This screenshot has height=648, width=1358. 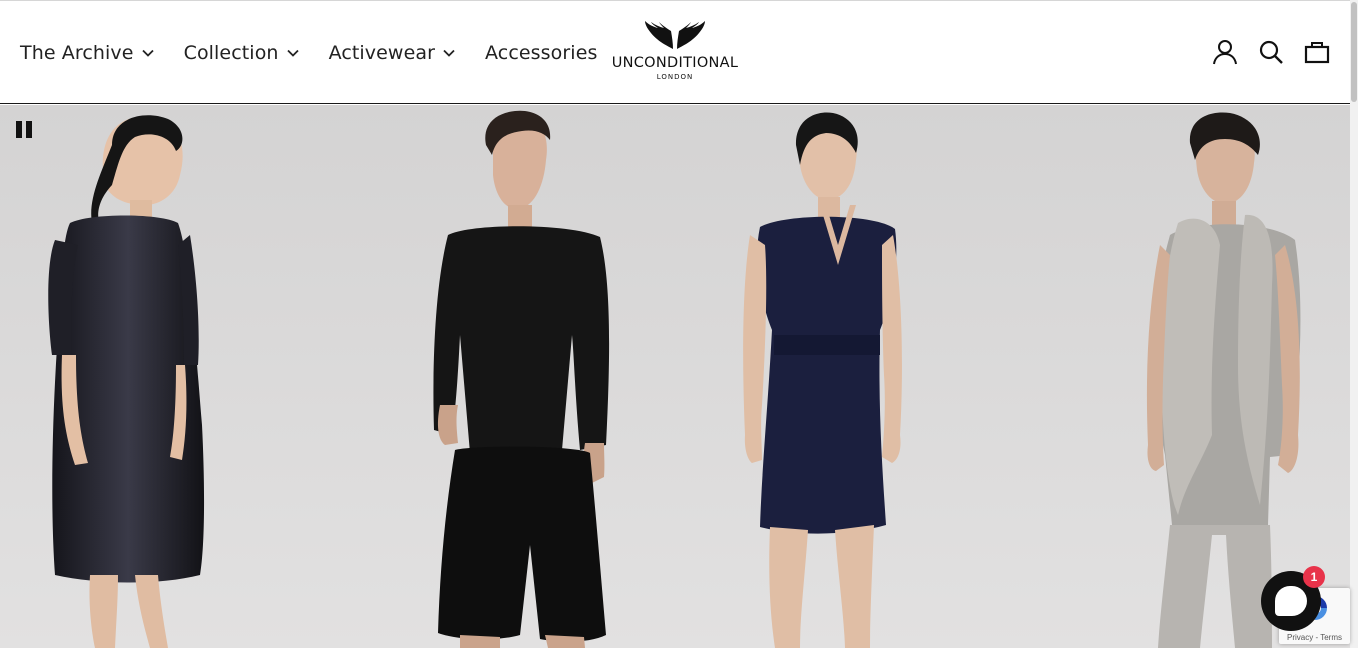 What do you see at coordinates (25, 130) in the screenshot?
I see `slideshow-pause-button` at bounding box center [25, 130].